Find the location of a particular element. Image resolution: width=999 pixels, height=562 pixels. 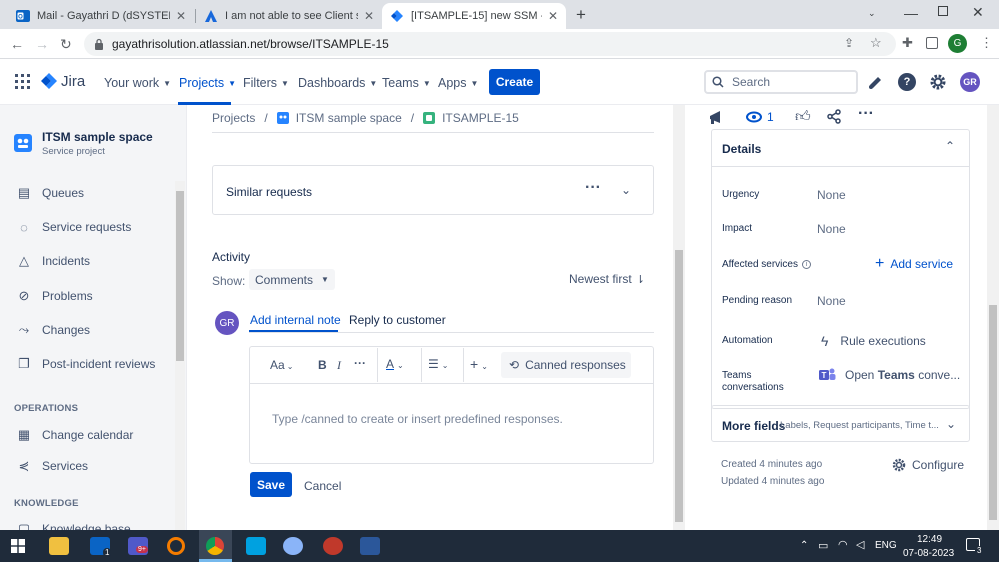

nav-filters: Filters ▼ is located at coordinates (266, 83).